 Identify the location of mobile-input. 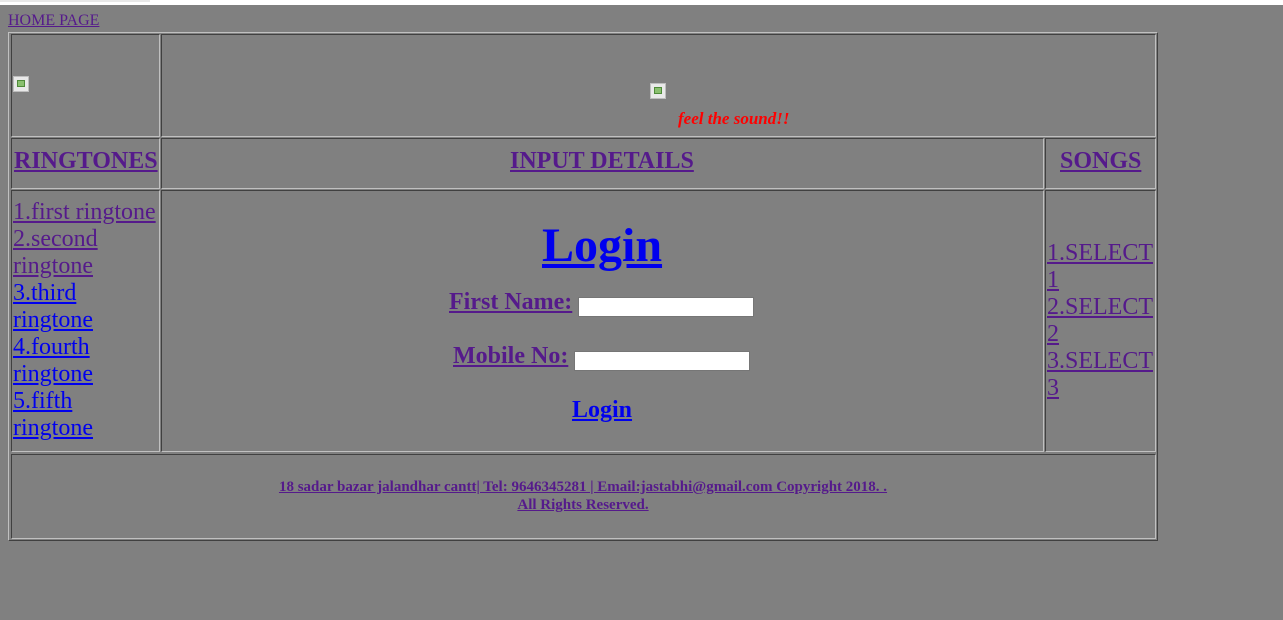
(662, 361).